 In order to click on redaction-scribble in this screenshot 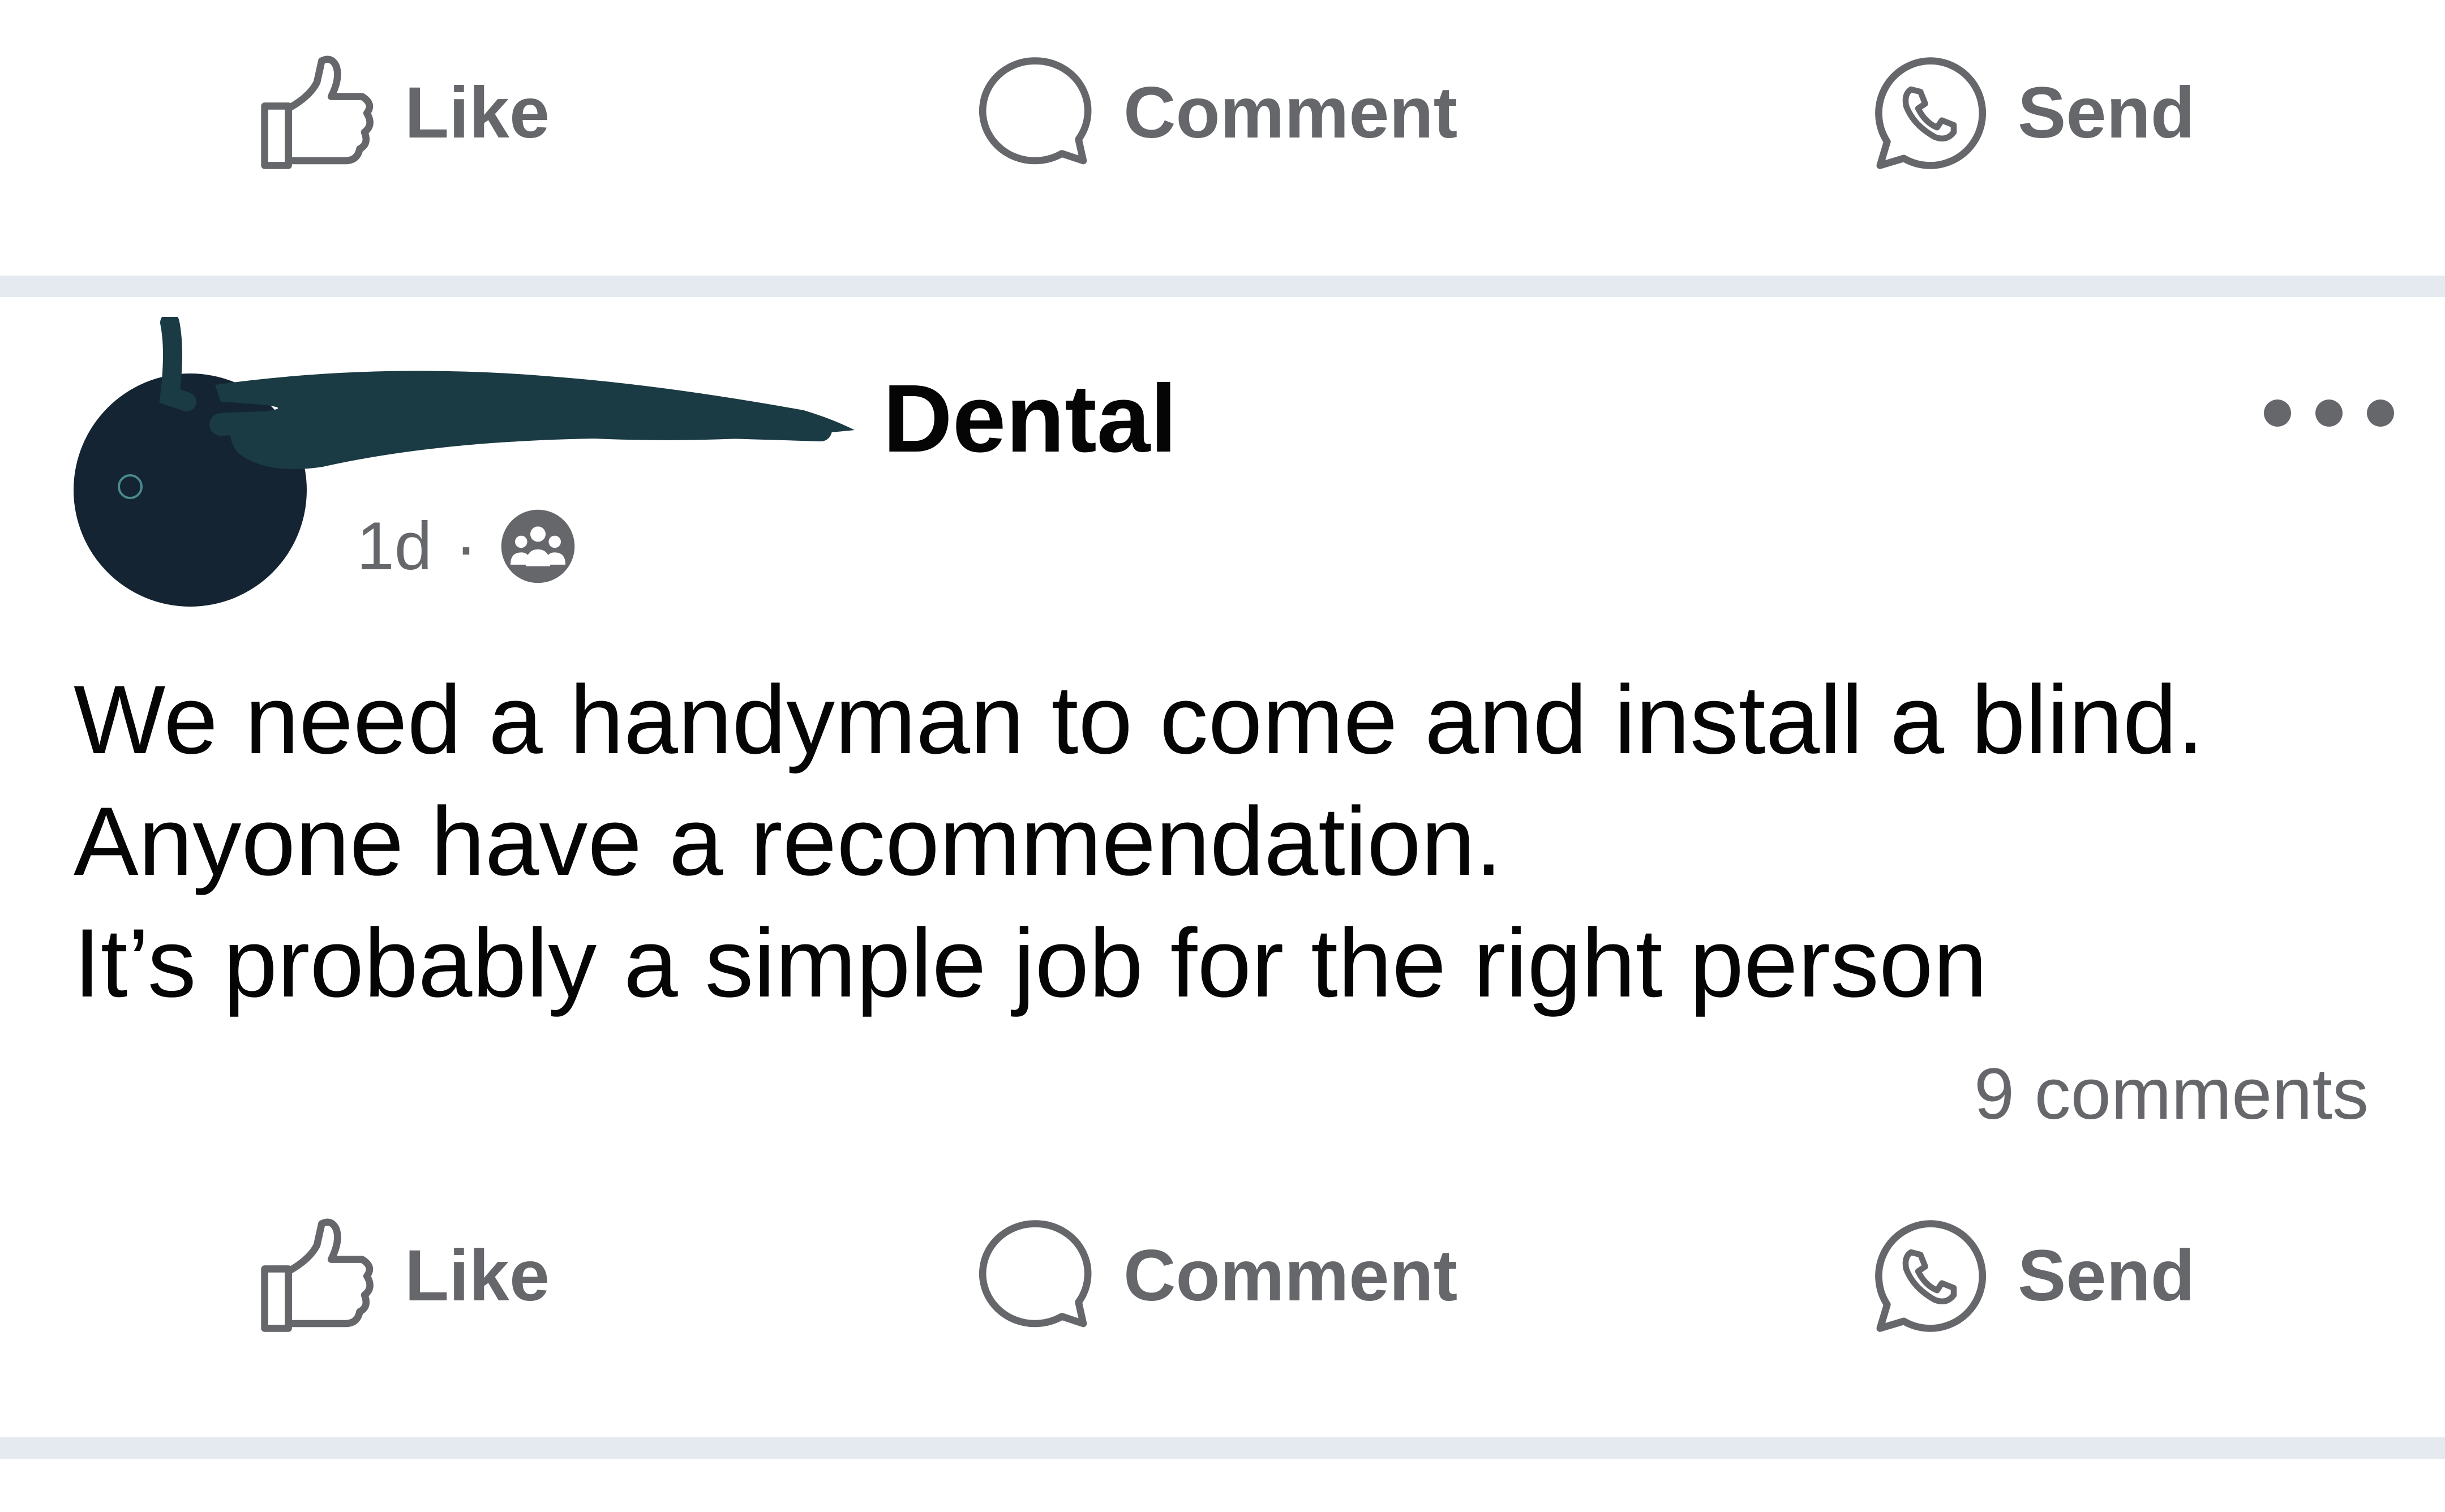, I will do `click(507, 393)`.